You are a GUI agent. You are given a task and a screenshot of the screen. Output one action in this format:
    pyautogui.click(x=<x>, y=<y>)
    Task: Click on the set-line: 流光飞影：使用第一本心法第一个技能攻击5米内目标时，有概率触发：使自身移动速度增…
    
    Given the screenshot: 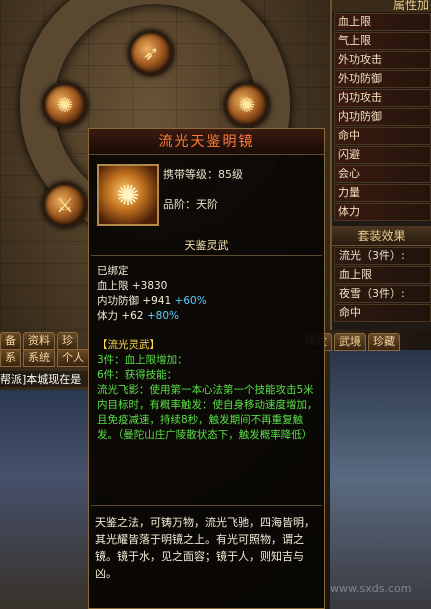 What is the action you would take?
    pyautogui.click(x=207, y=412)
    